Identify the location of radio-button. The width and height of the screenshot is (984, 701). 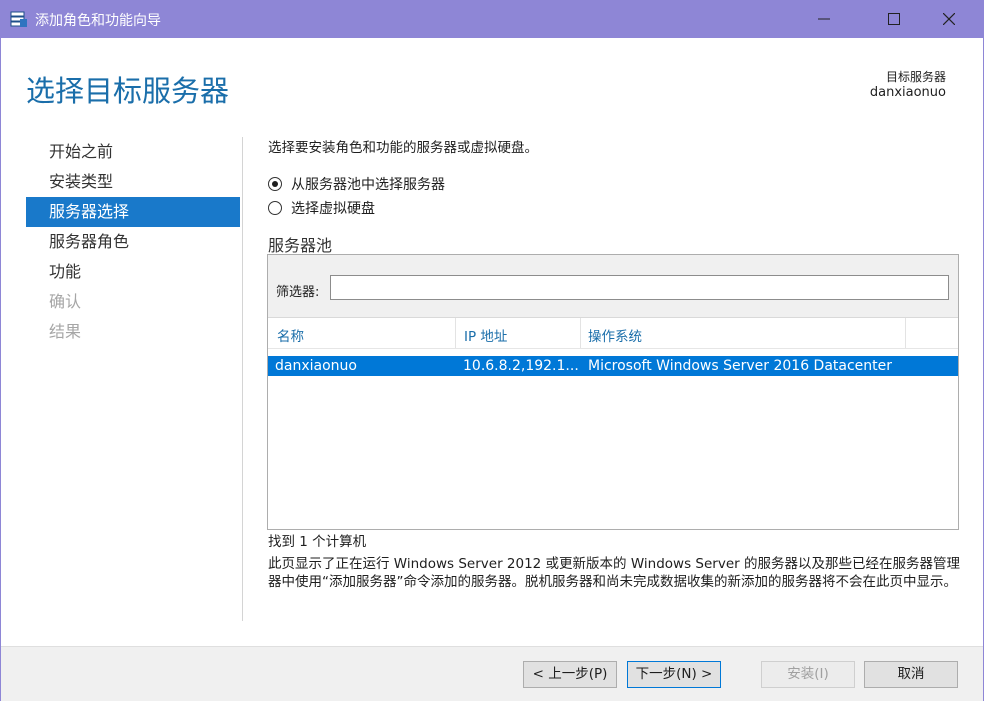
(275, 208).